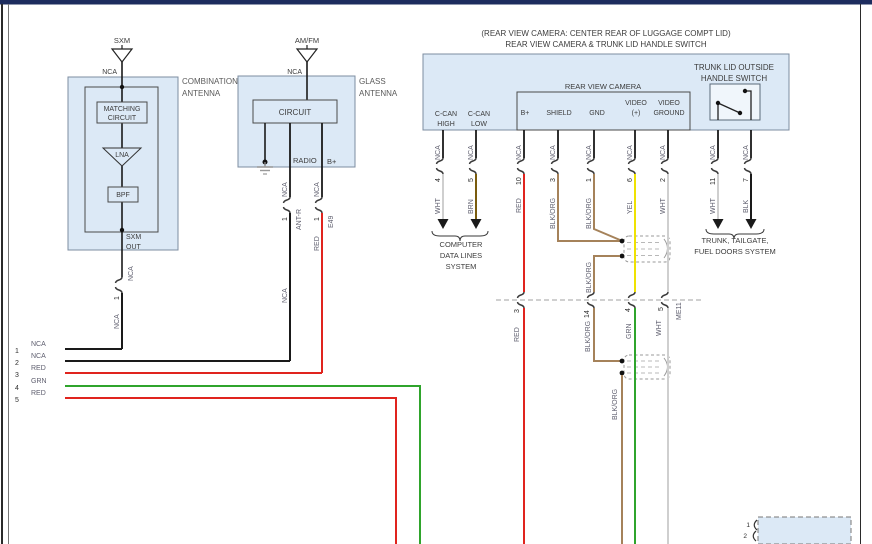 The width and height of the screenshot is (872, 544). What do you see at coordinates (131, 273) in the screenshot?
I see `combo-drop-upper-label: NCA` at bounding box center [131, 273].